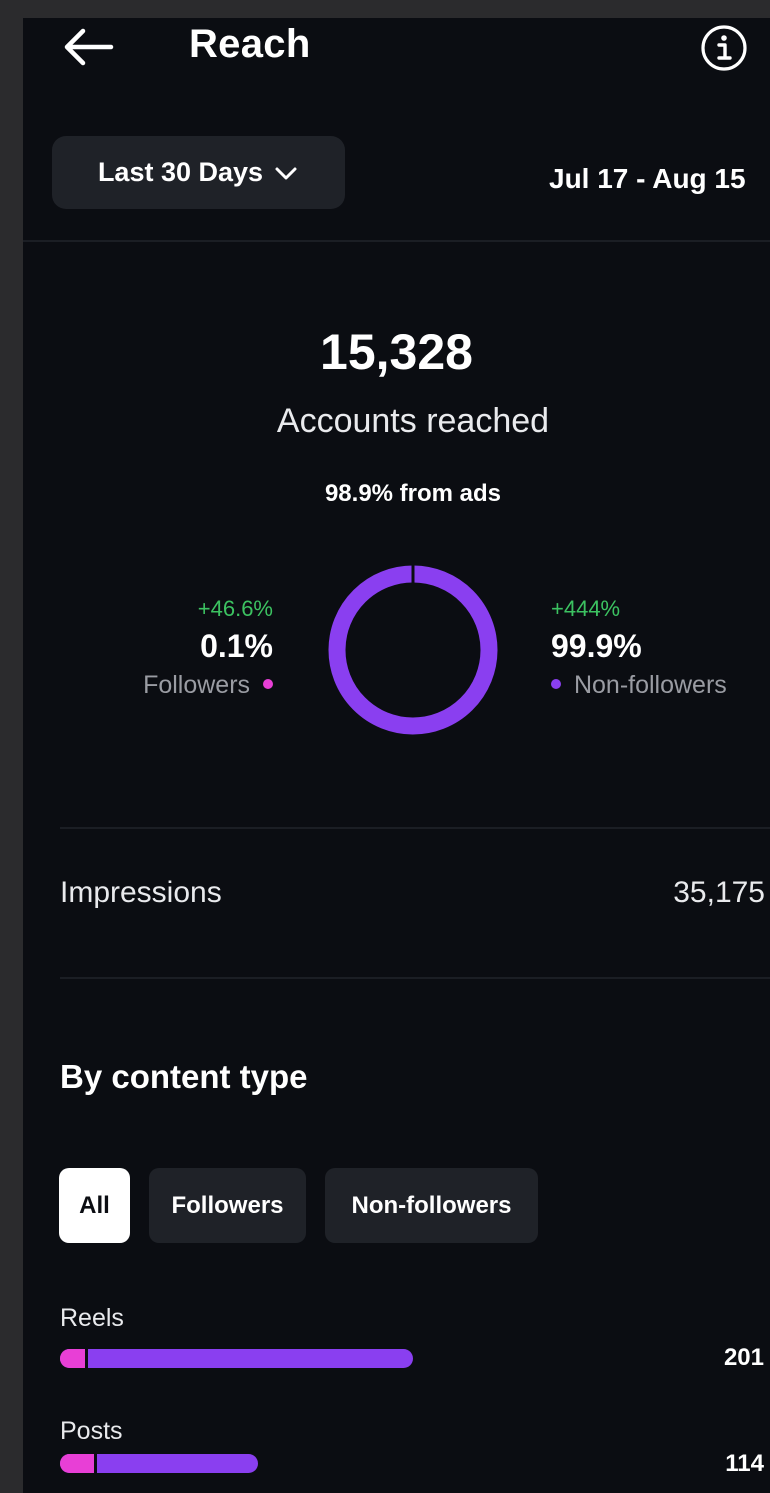 This screenshot has height=1493, width=770. What do you see at coordinates (77, 1463) in the screenshot?
I see `posts-followers-segment` at bounding box center [77, 1463].